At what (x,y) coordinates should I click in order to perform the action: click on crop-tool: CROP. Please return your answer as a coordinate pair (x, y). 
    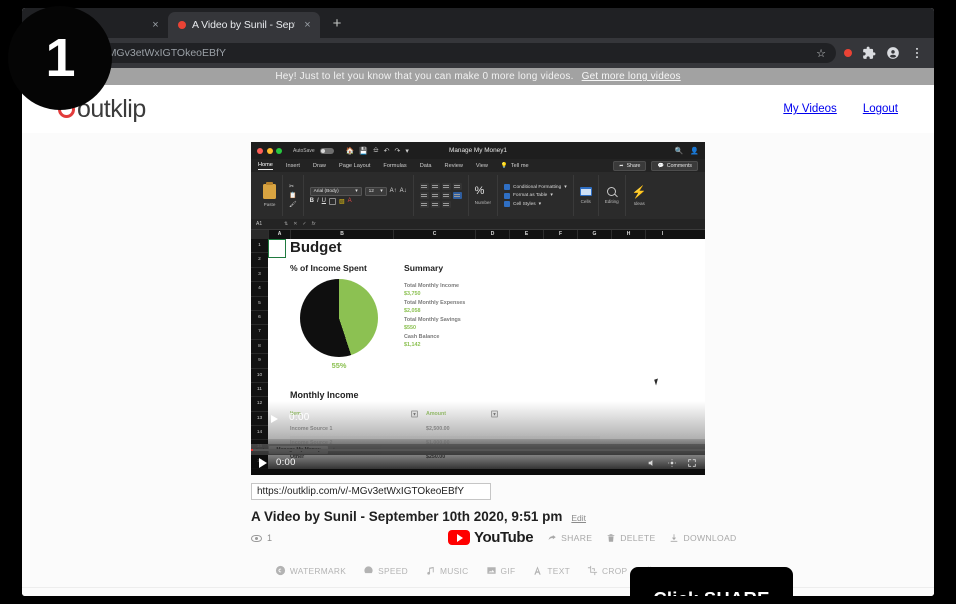
    Looking at the image, I should click on (607, 570).